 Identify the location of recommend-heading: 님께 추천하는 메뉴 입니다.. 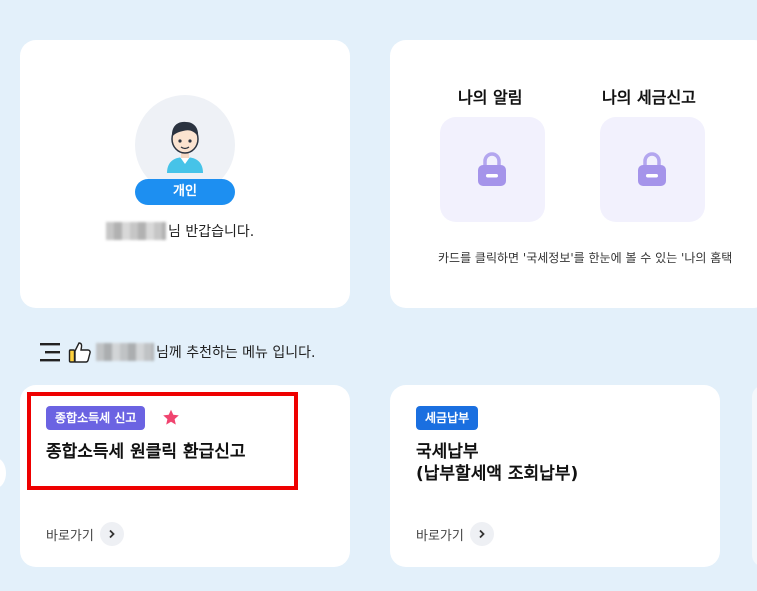
(177, 352).